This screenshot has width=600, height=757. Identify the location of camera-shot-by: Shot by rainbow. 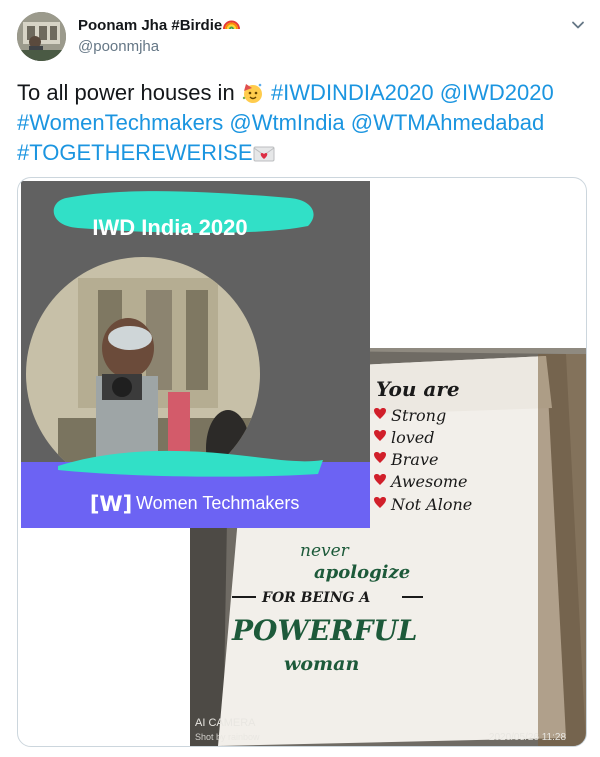
(227, 737).